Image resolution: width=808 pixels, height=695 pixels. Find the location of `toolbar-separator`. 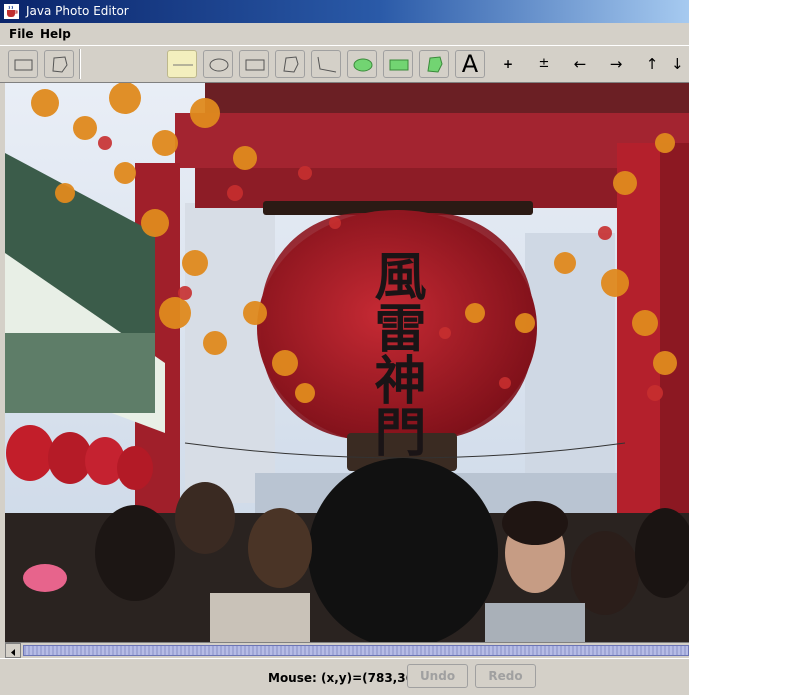

toolbar-separator is located at coordinates (80, 64).